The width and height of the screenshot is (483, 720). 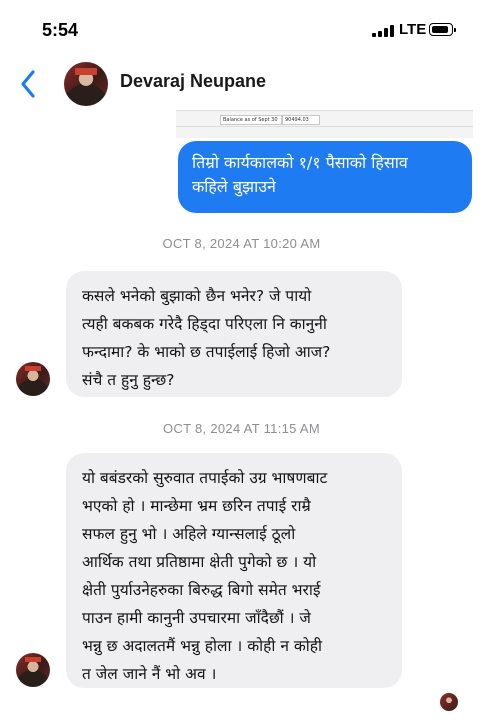 What do you see at coordinates (128, 380) in the screenshot?
I see `message-line: संचै त हुनु हुन्छ?` at bounding box center [128, 380].